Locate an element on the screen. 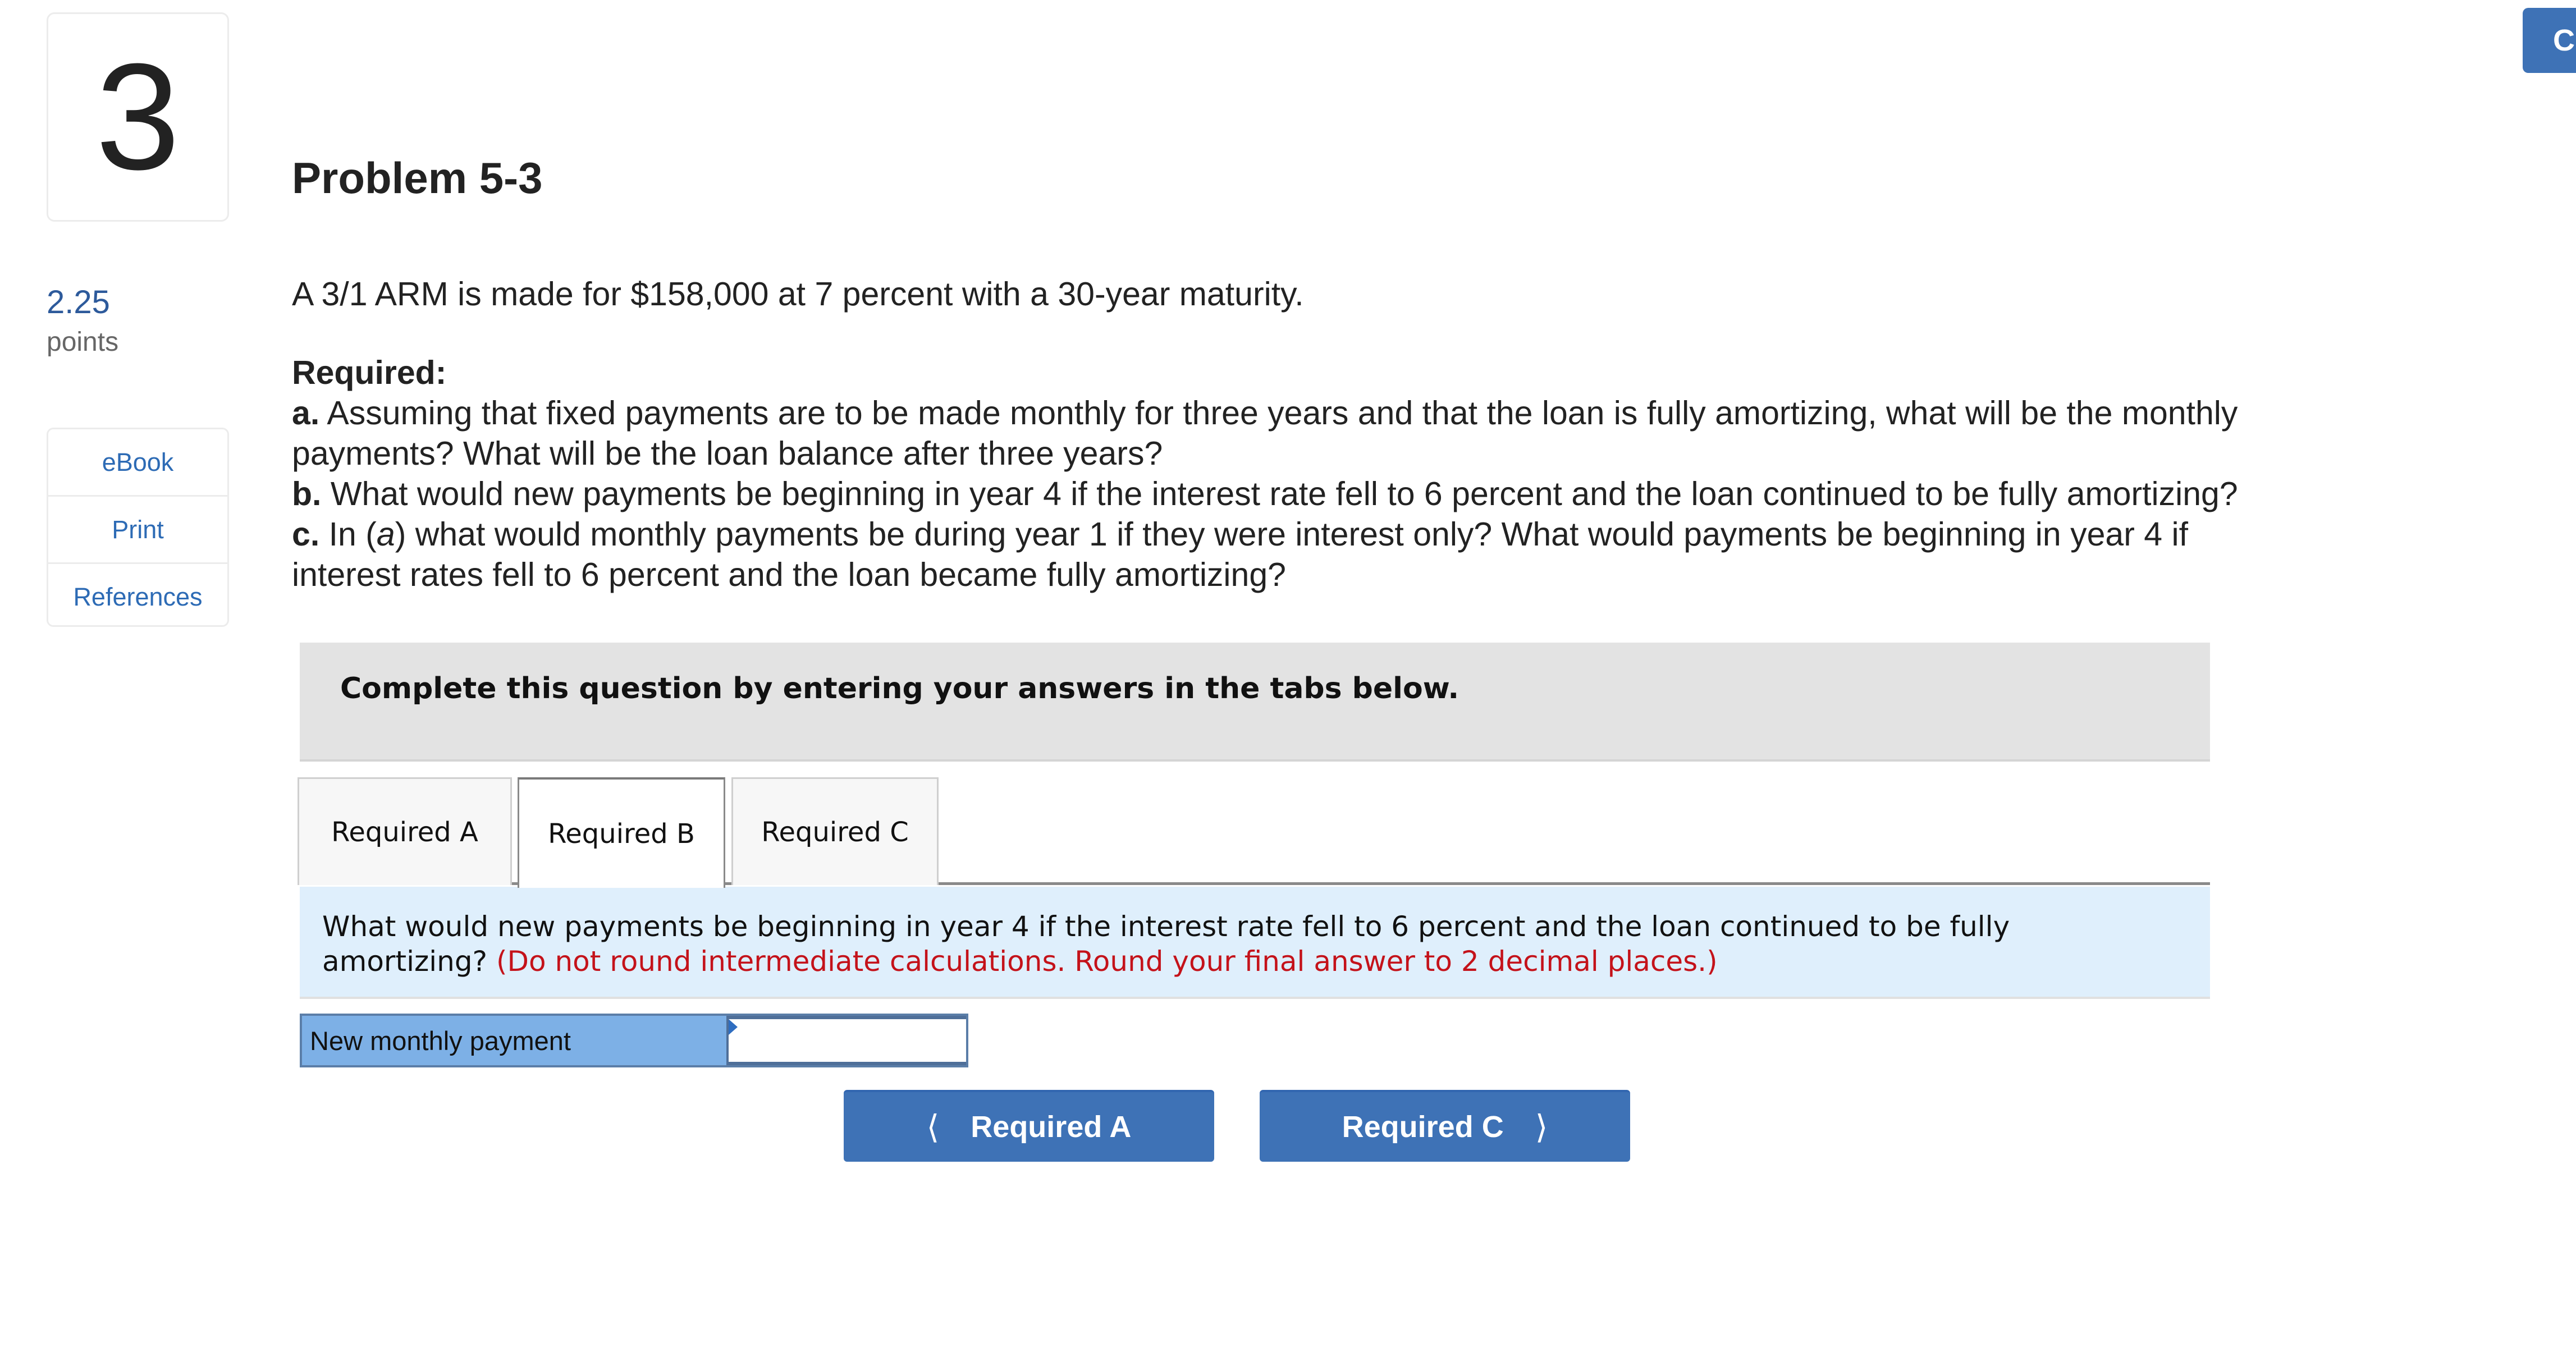  next-button-label: Required C is located at coordinates (1423, 1127).